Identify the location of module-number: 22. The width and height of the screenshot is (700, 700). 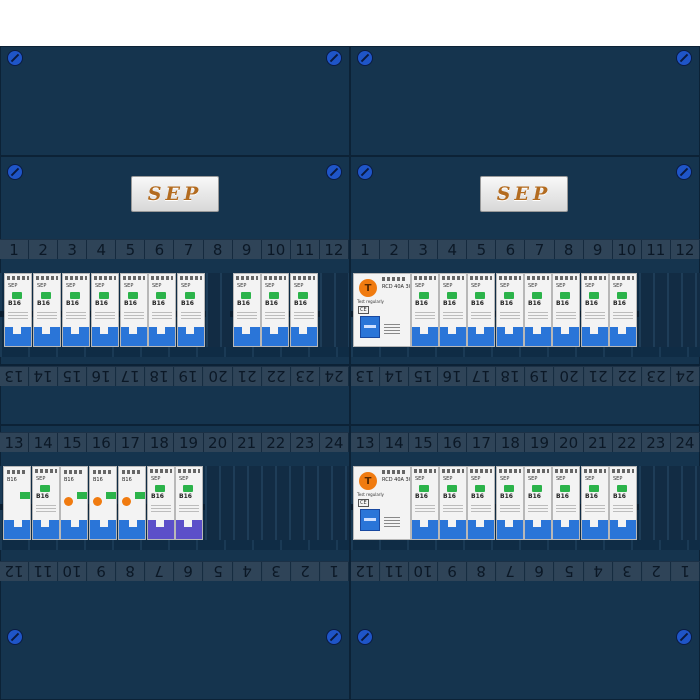
(627, 442).